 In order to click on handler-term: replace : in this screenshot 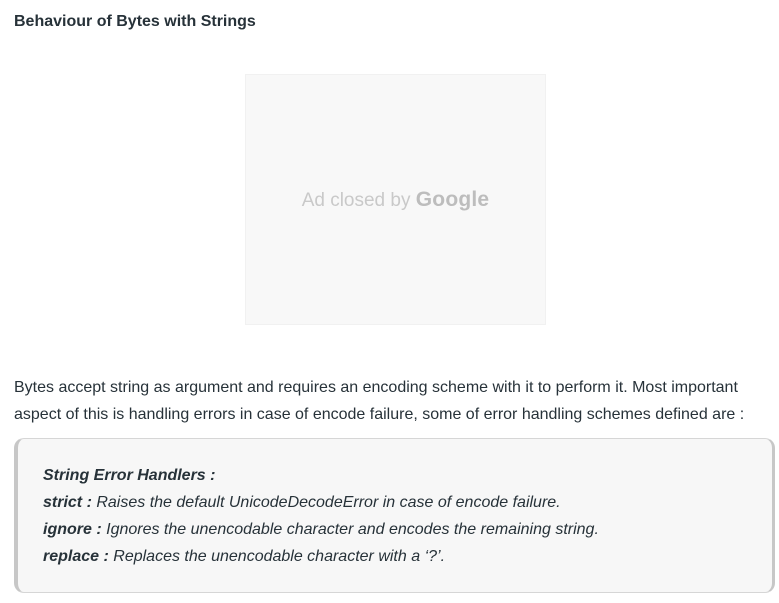, I will do `click(76, 556)`.